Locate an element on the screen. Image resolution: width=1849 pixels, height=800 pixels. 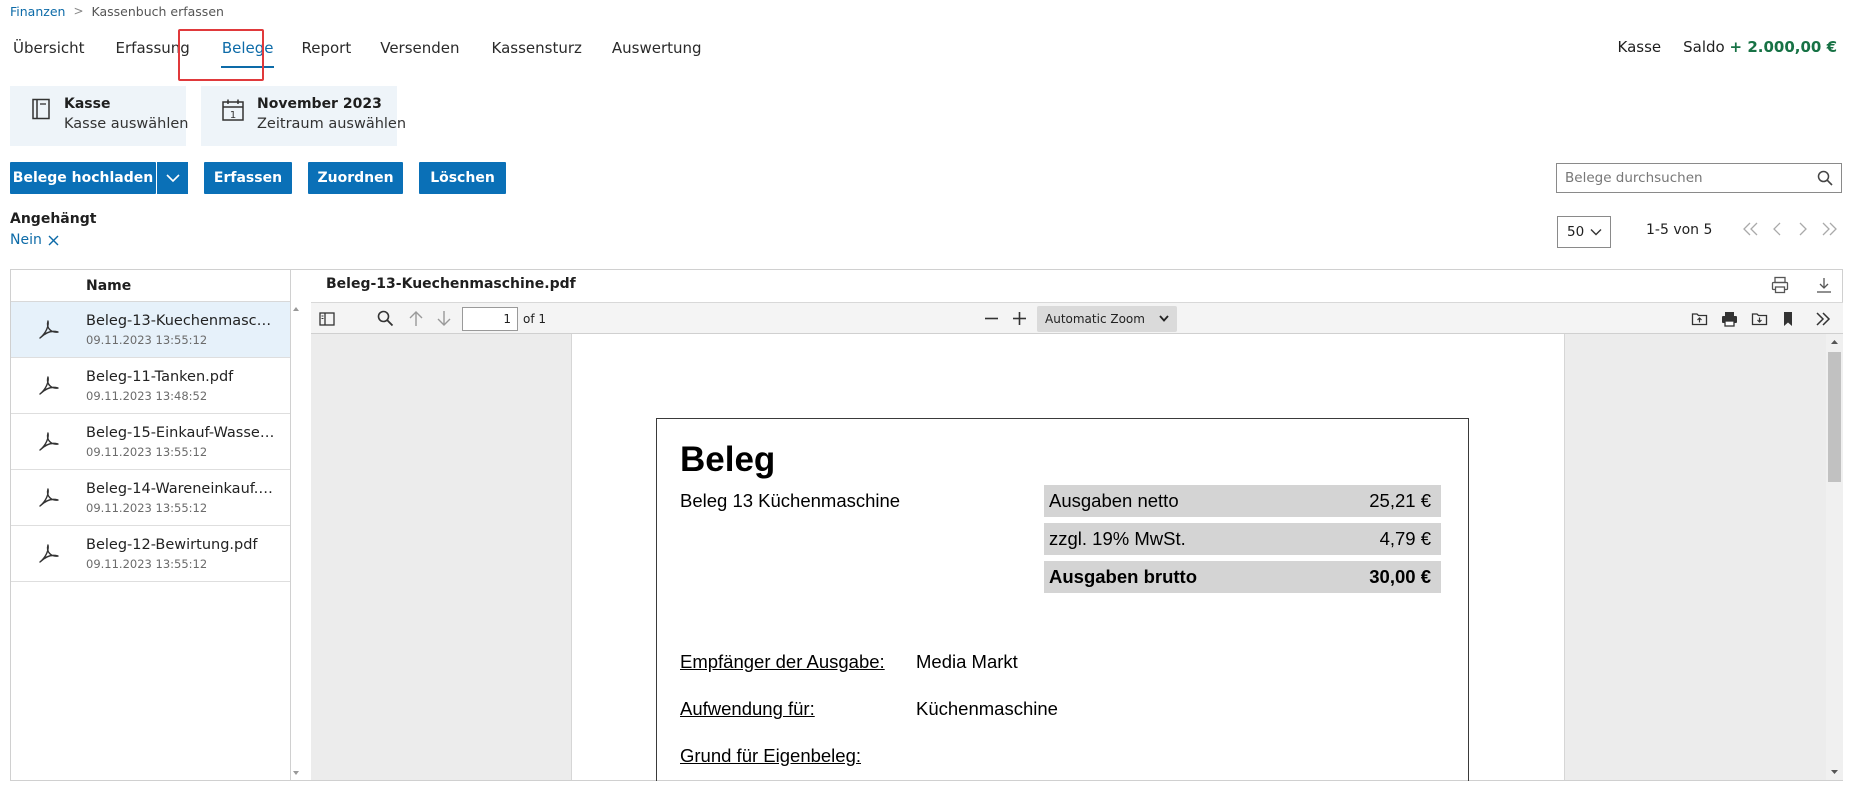
save-file-button is located at coordinates (1759, 318).